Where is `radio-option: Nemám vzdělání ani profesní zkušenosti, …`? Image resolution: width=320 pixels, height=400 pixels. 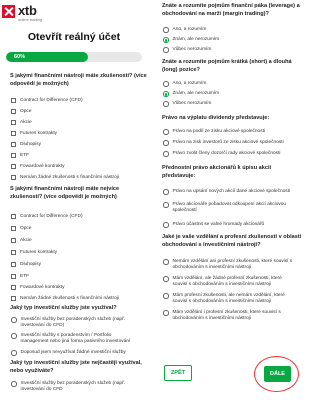 radio-option: Nemám vzdělání ani profesní zkušenosti, … is located at coordinates (230, 265).